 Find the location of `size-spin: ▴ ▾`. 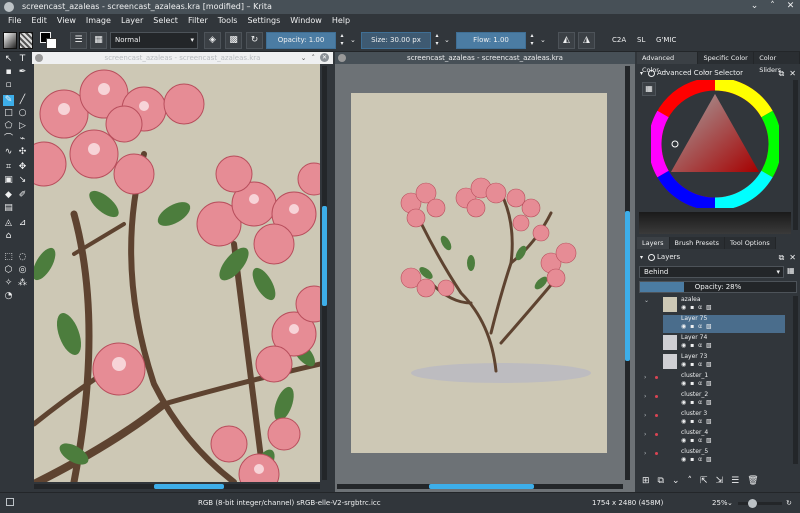

size-spin: ▴ ▾ is located at coordinates (437, 40).